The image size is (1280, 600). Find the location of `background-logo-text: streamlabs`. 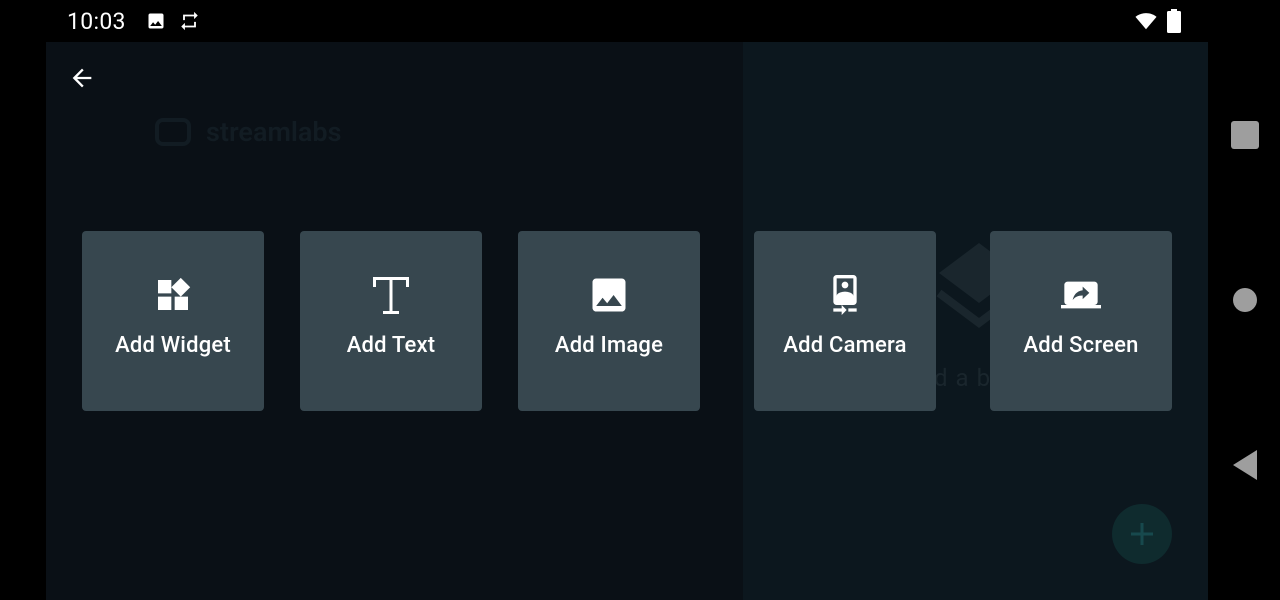

background-logo-text: streamlabs is located at coordinates (274, 132).